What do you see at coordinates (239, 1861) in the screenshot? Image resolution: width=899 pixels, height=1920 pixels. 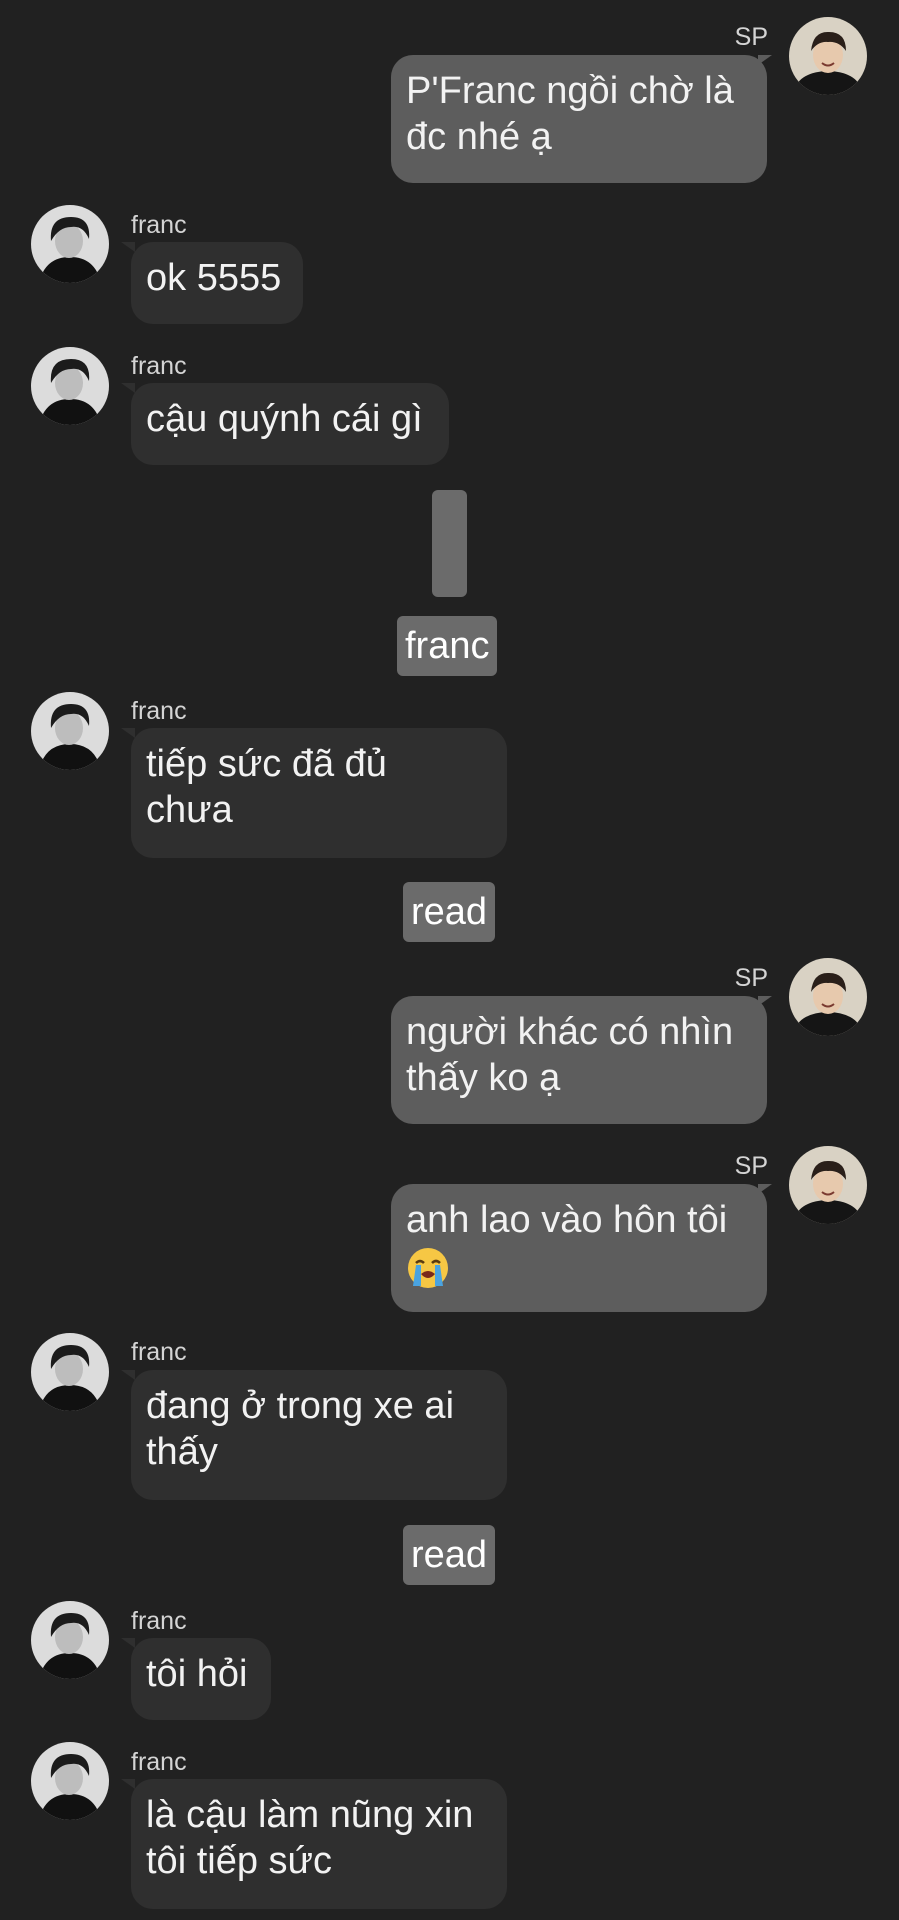 I see `message-text: tôi tiếp sức` at bounding box center [239, 1861].